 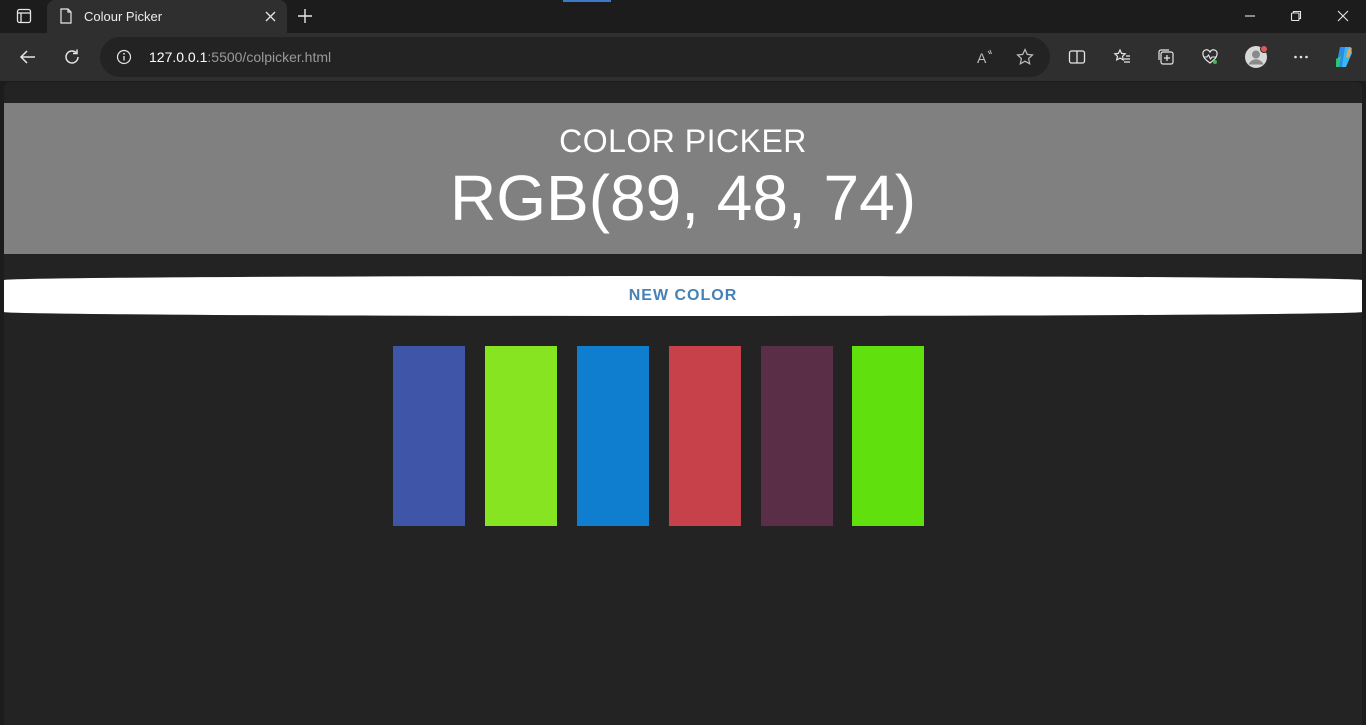 What do you see at coordinates (28, 57) in the screenshot?
I see `back-arrow-icon` at bounding box center [28, 57].